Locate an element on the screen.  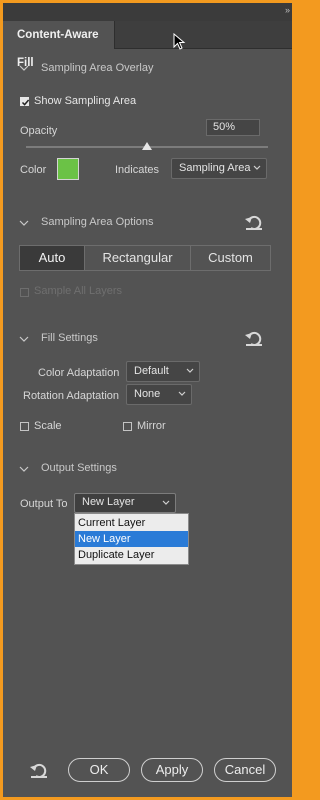
mouse-cursor-icon is located at coordinates (179, 41).